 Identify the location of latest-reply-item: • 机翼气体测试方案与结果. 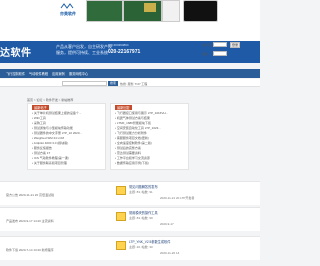
(132, 118).